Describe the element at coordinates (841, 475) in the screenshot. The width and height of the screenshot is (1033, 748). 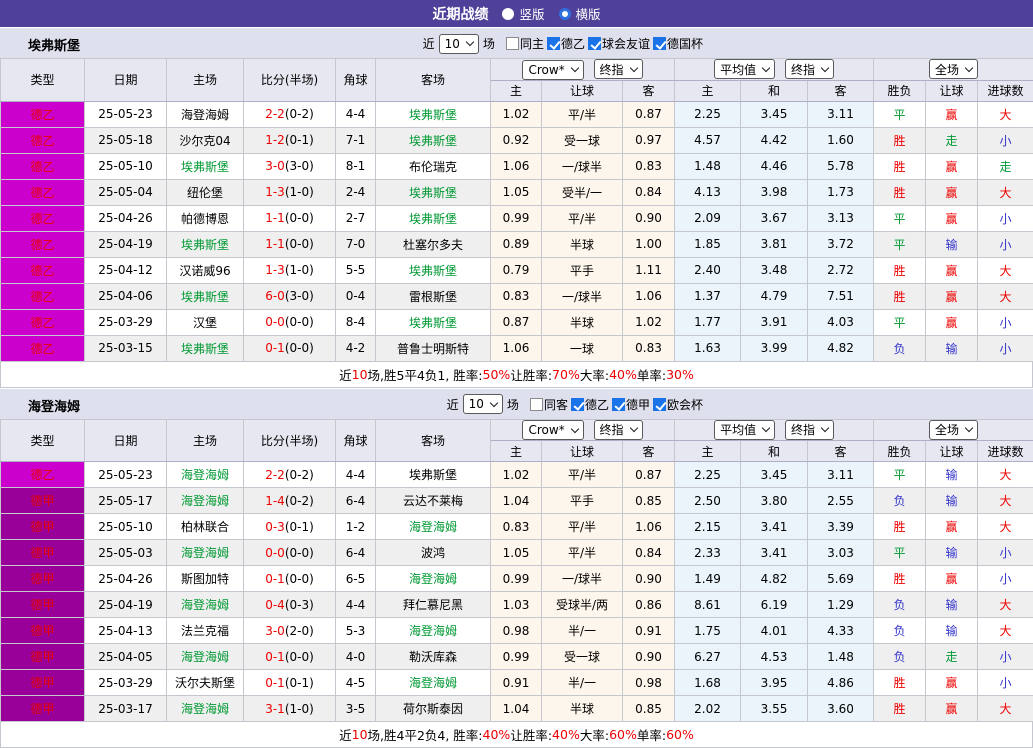
I see `avg-away-cell: 3.11` at that location.